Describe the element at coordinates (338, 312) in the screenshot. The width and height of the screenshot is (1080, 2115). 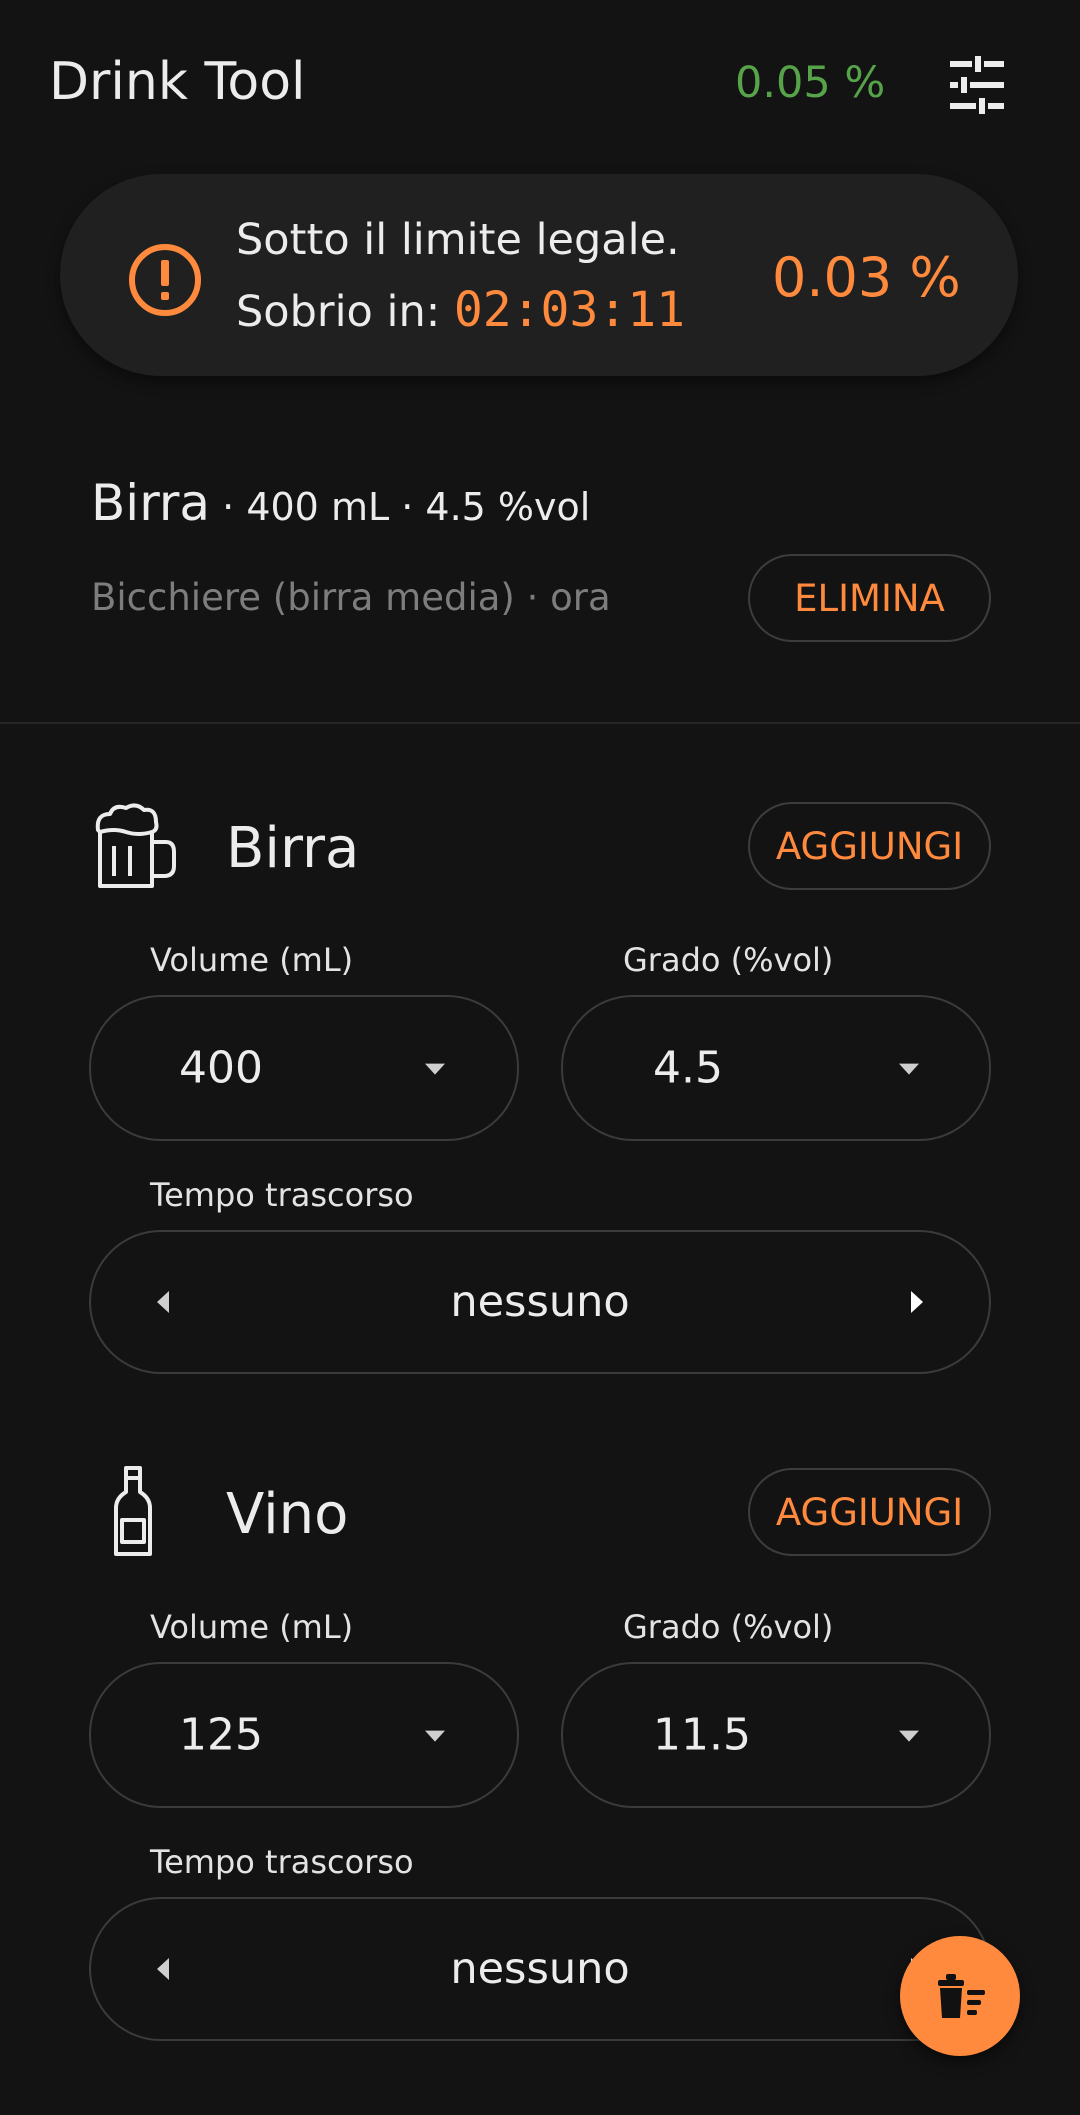
I see `sober-in-label: Sobrio in:` at that location.